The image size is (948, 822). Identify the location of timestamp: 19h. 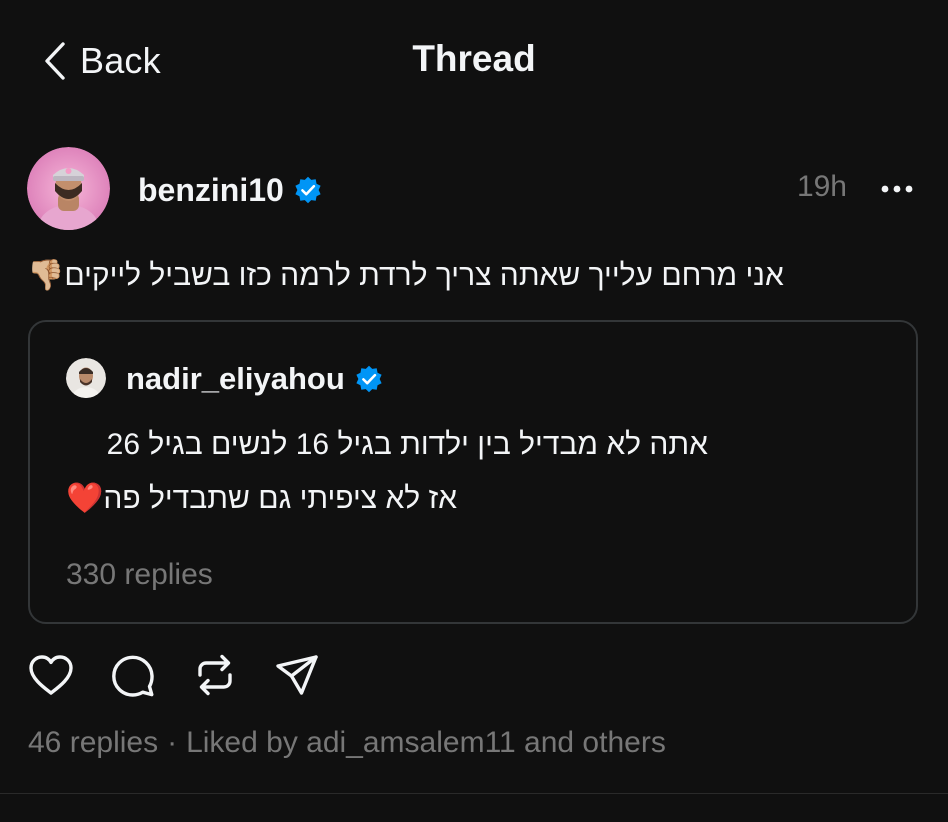
(821, 186).